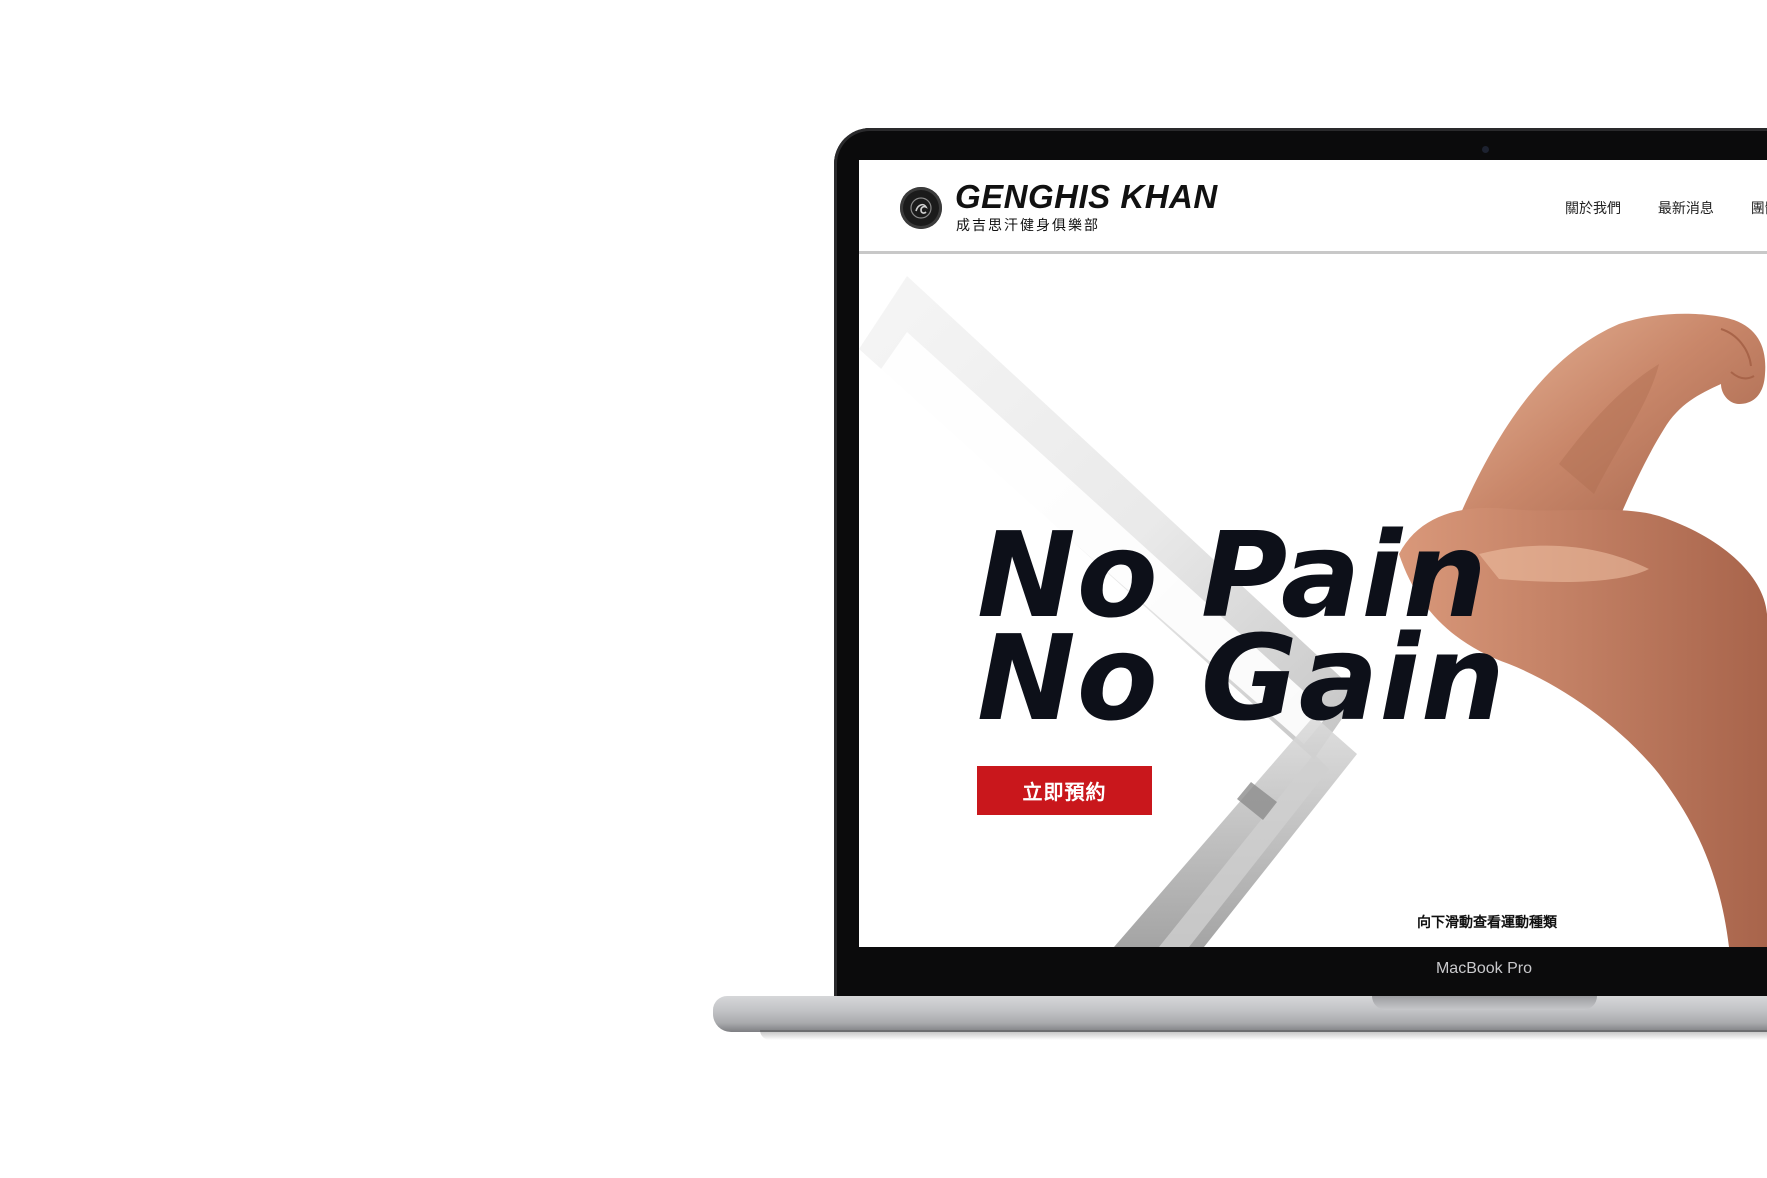 The image size is (1767, 1178). I want to click on book-now-button: 立即預約, so click(1064, 790).